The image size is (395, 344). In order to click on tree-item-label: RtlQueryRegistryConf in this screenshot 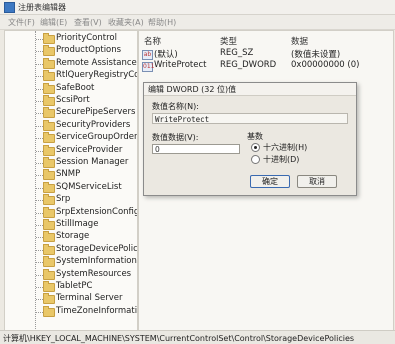, I will do `click(96, 75)`.